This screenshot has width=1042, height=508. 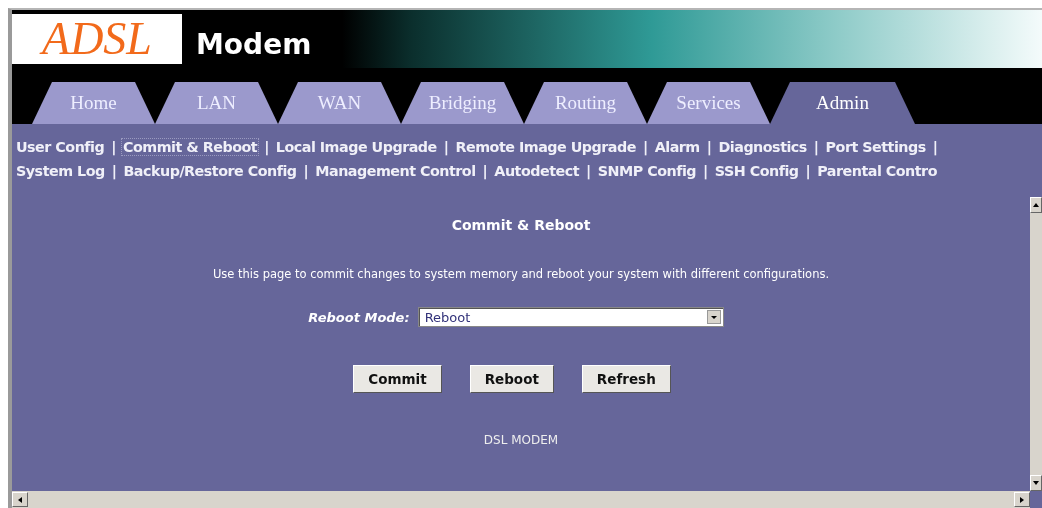 I want to click on description: Use this page to commit changes to system memory and reboot your system with different configurations., so click(x=521, y=274).